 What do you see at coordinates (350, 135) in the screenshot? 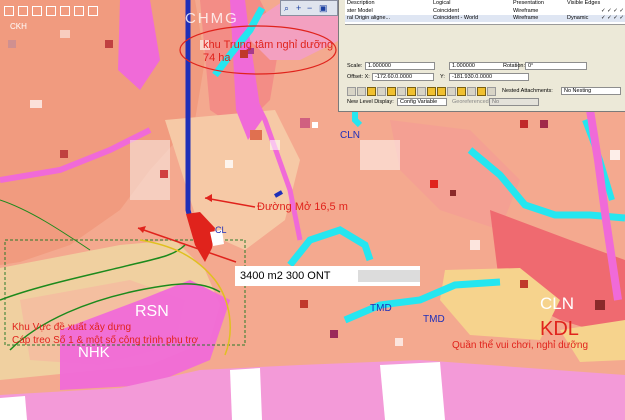
I see `zone-code-cln-upper: CLN` at bounding box center [350, 135].